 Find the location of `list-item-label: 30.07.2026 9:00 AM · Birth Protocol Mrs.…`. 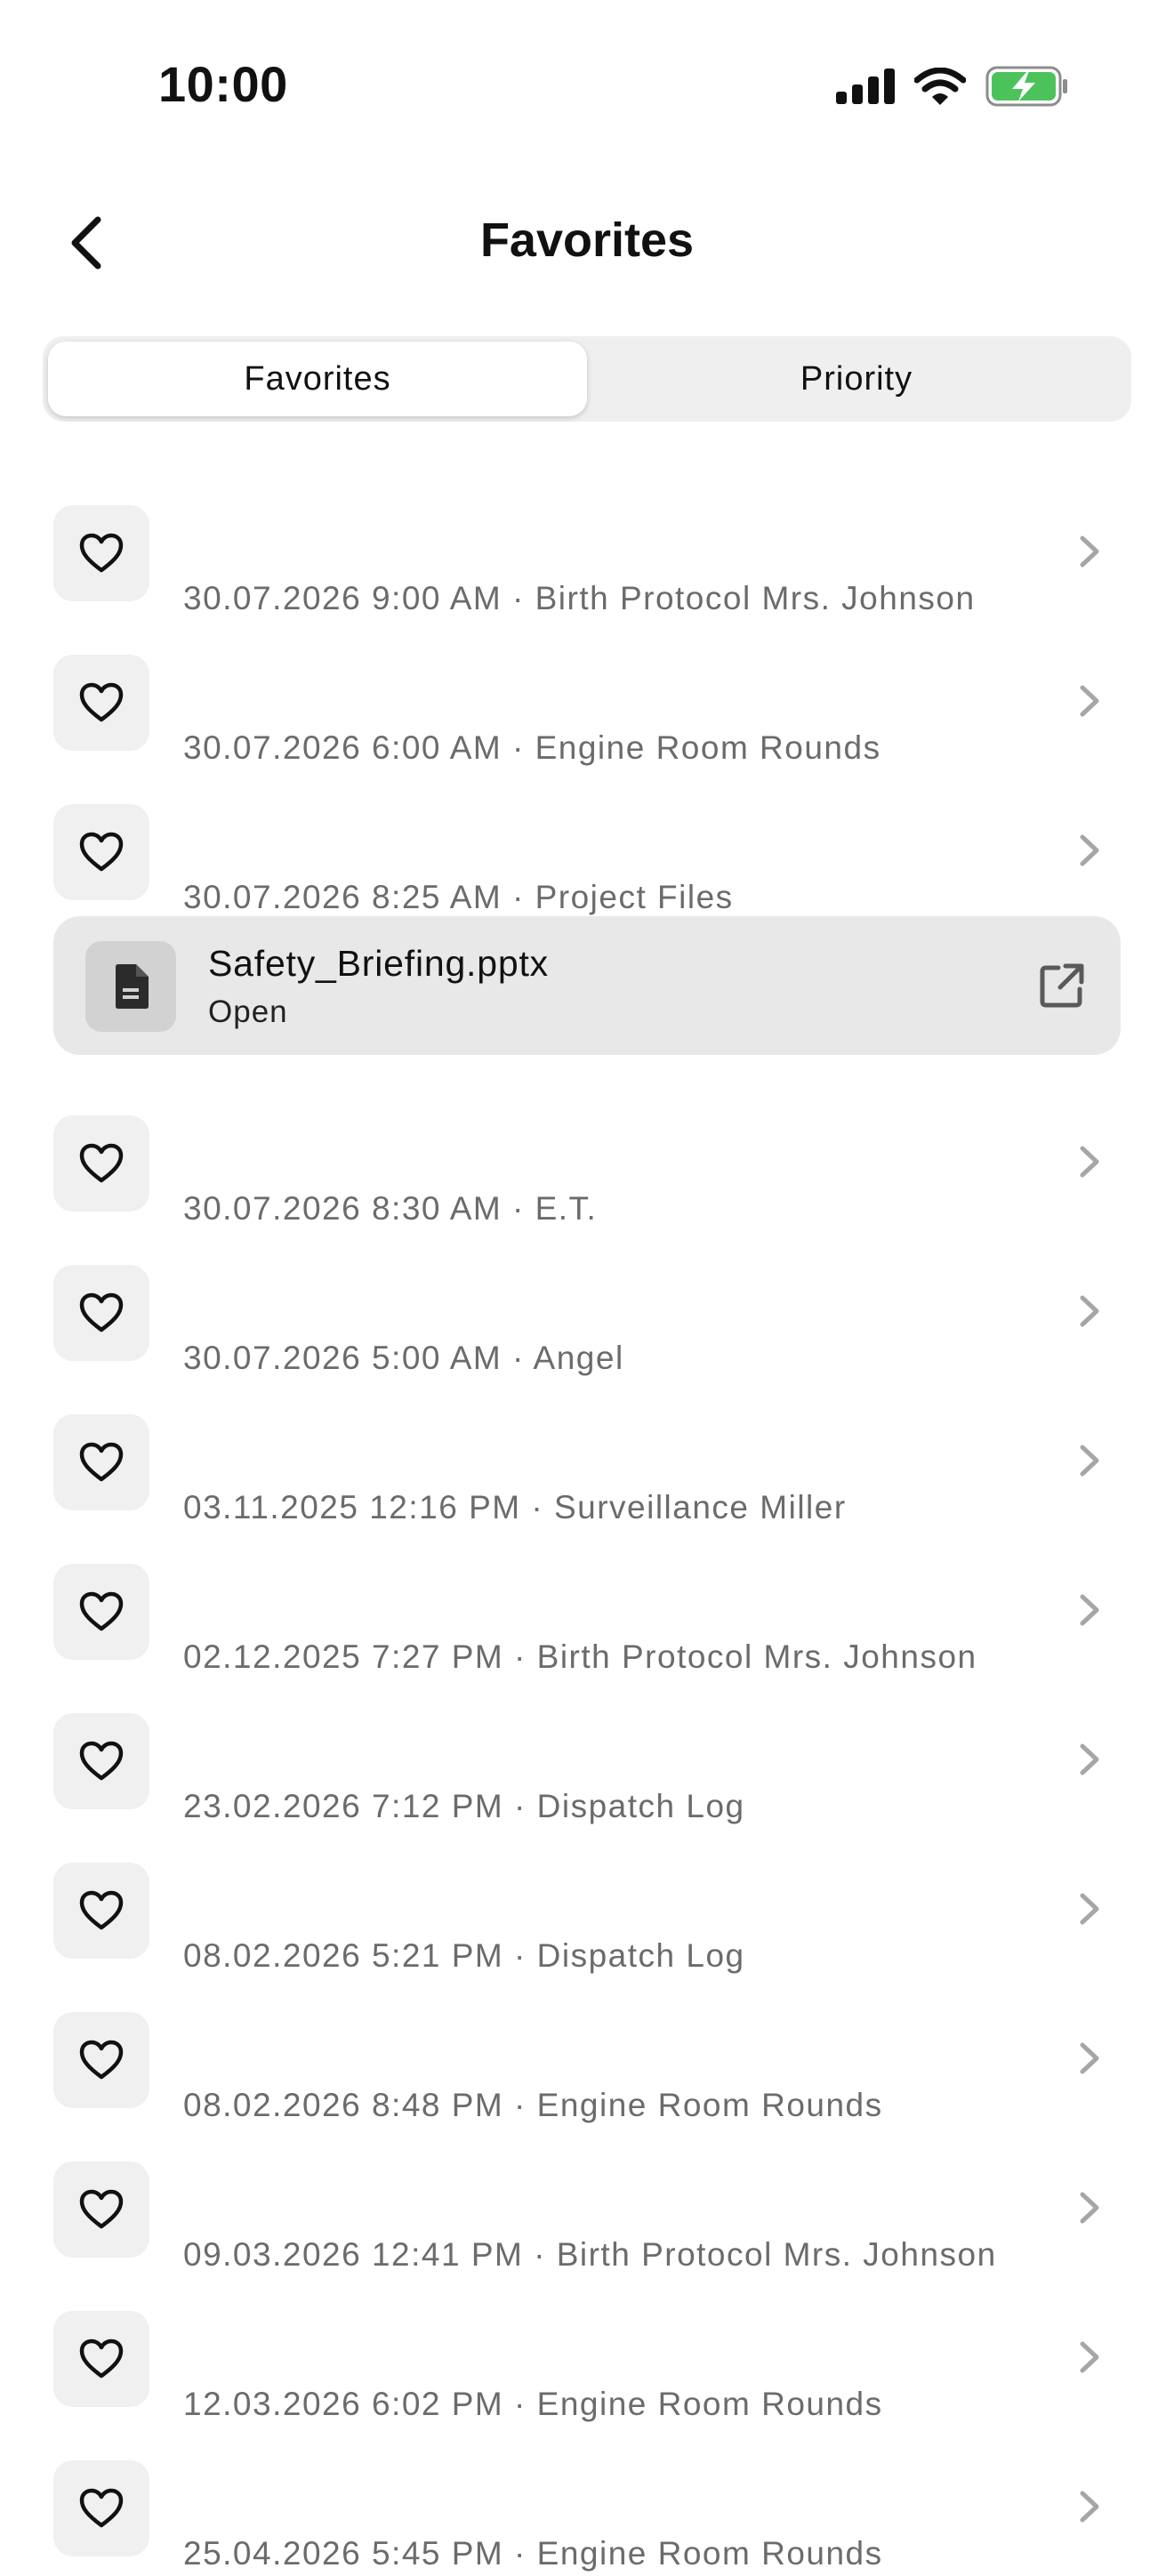

list-item-label: 30.07.2026 9:00 AM · Birth Protocol Mrs.… is located at coordinates (579, 598).